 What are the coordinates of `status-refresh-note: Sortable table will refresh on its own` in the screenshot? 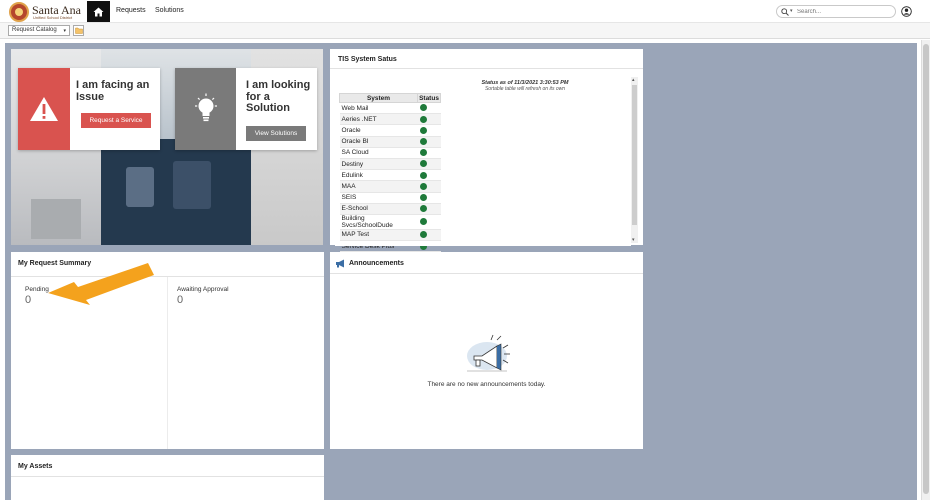 It's located at (525, 89).